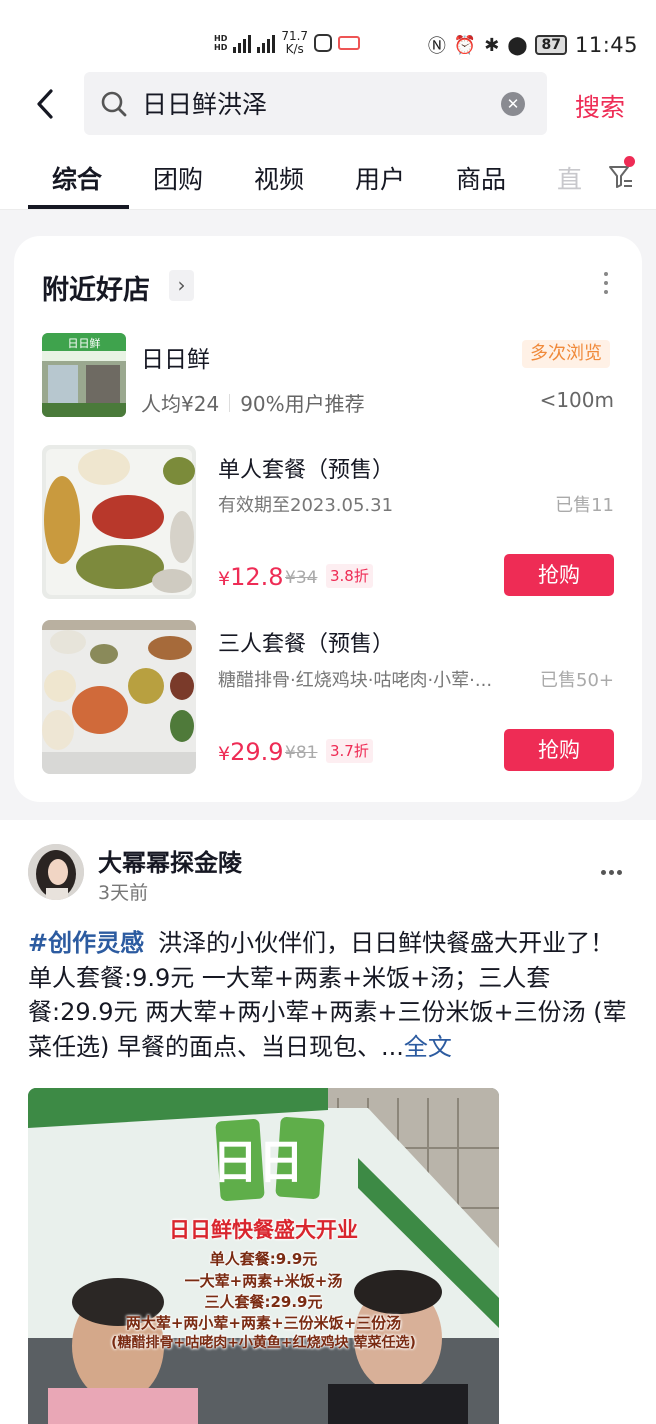 This screenshot has height=1424, width=656. What do you see at coordinates (513, 104) in the screenshot?
I see `clear-icon: ✕` at bounding box center [513, 104].